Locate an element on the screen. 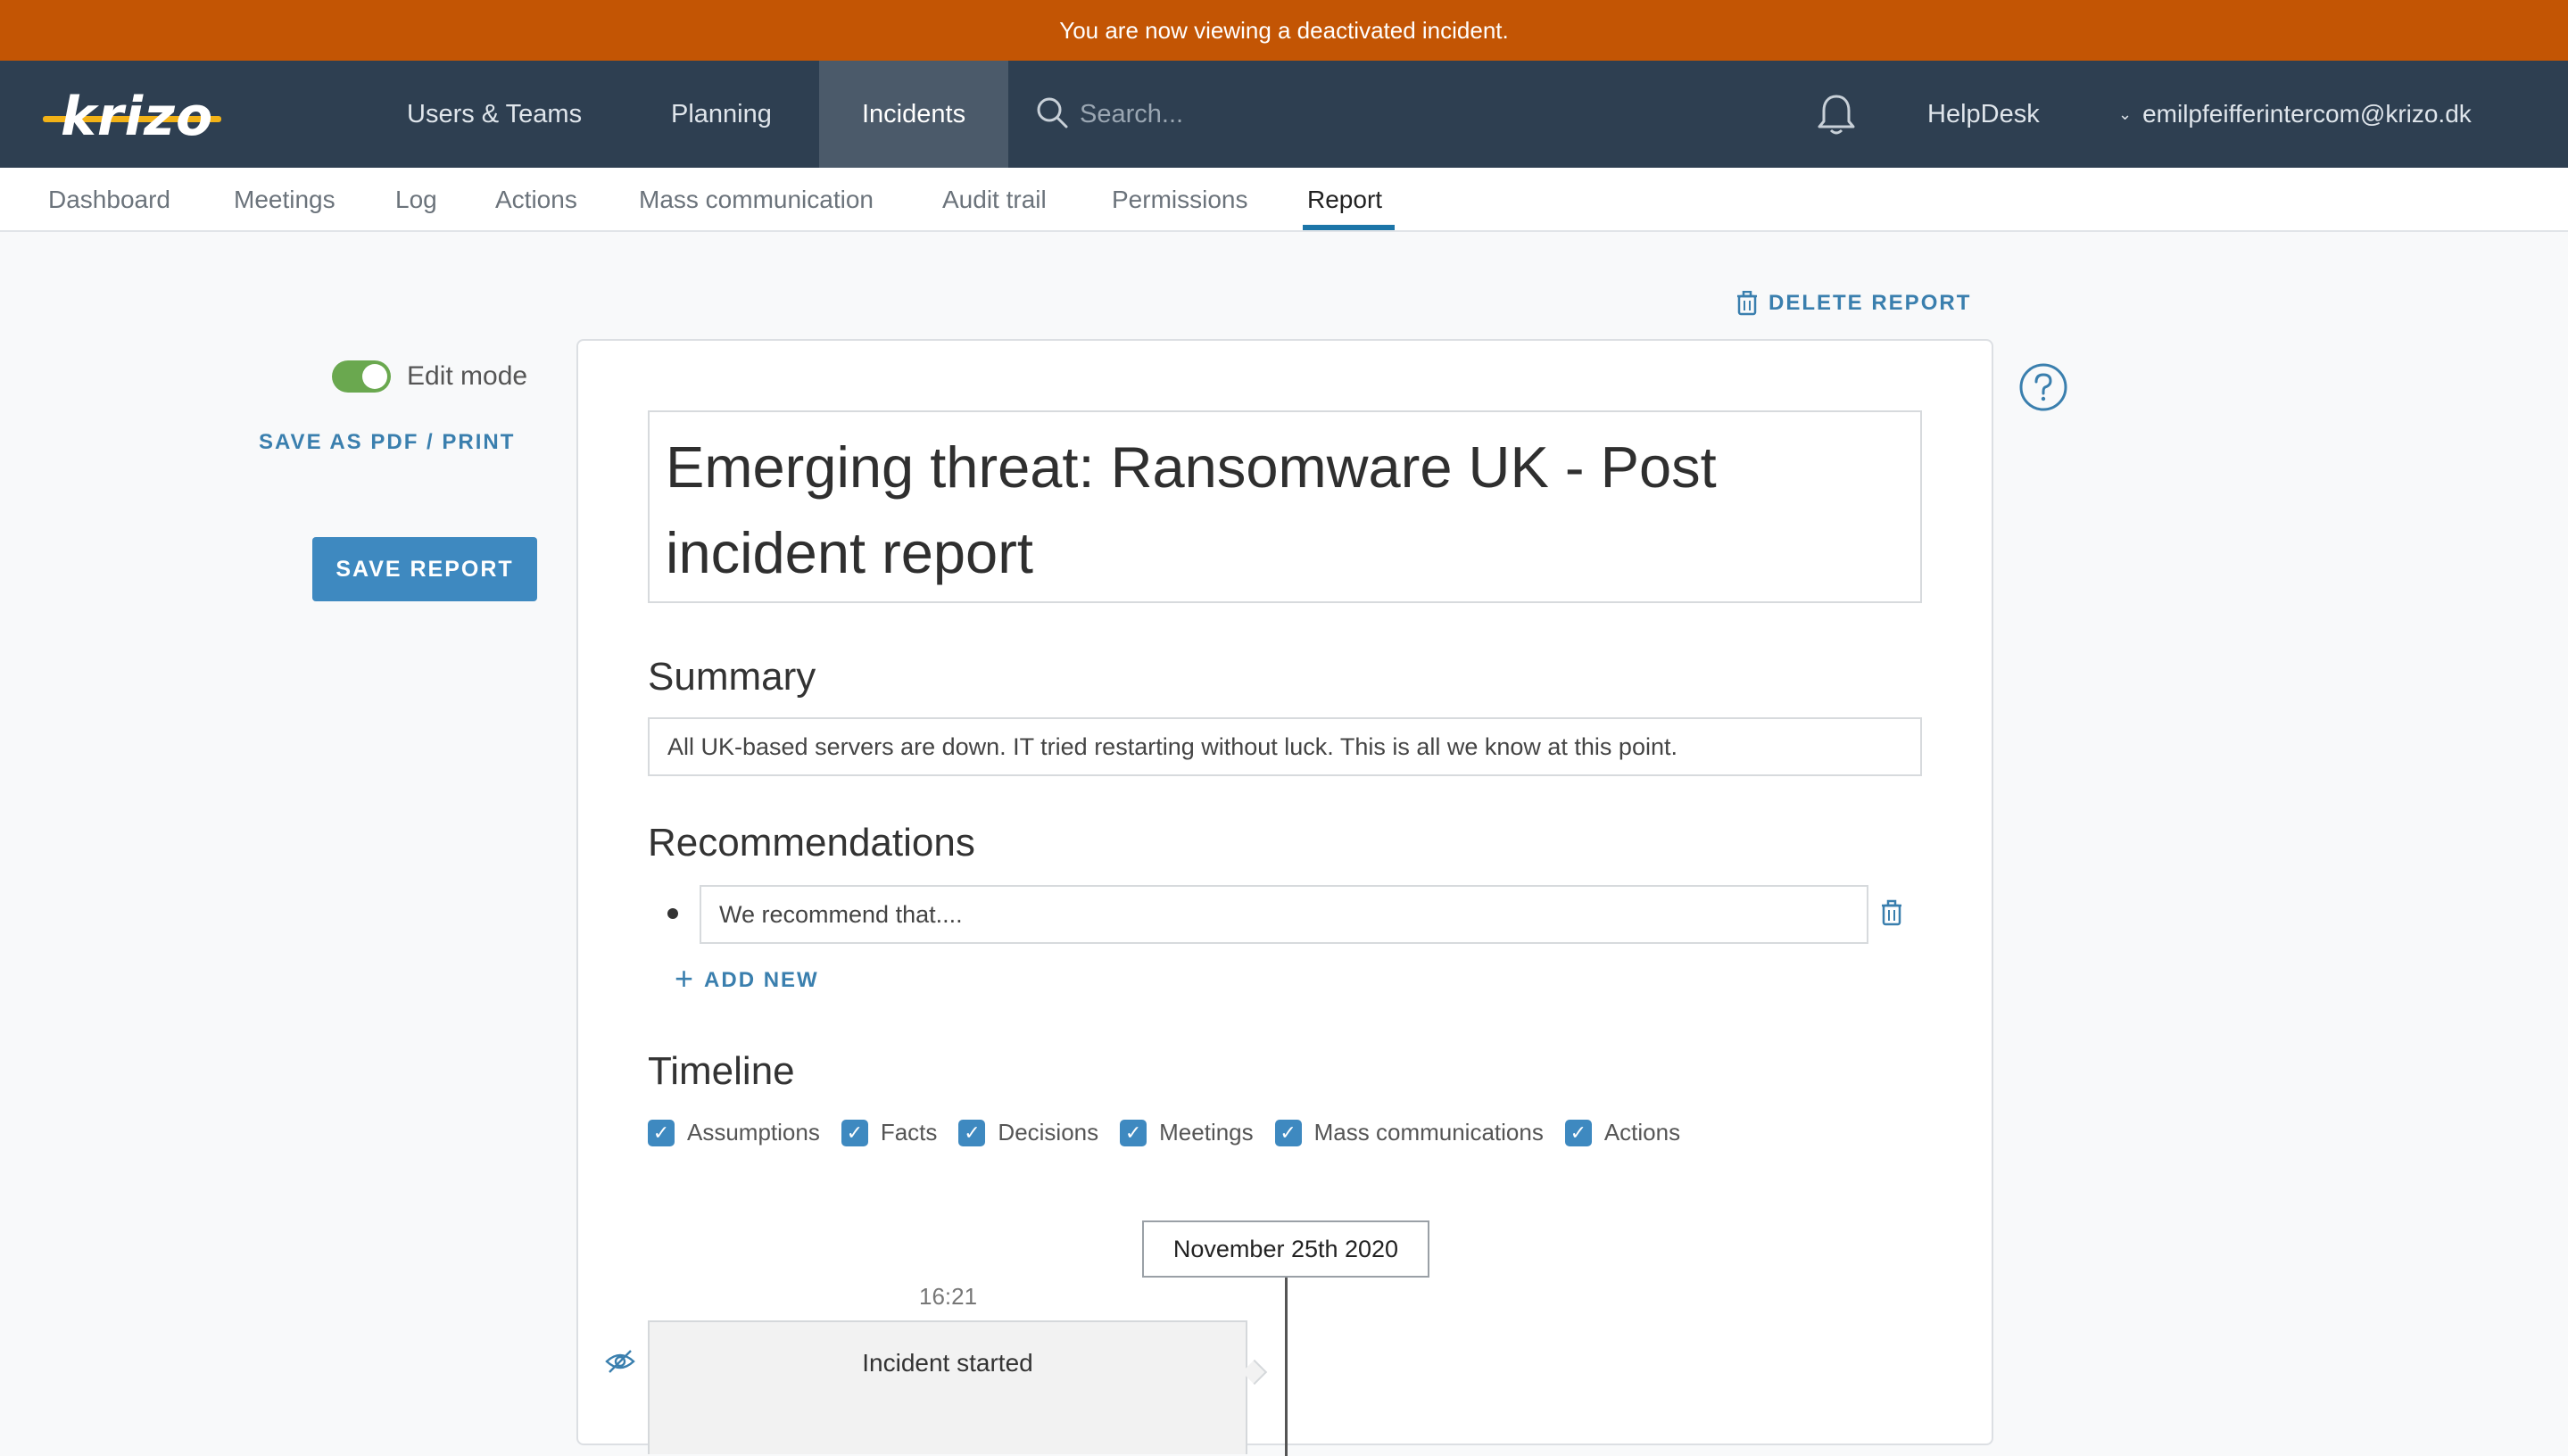 The height and width of the screenshot is (1456, 2568). filter-meetings: ✓ Meetings is located at coordinates (1187, 1132).